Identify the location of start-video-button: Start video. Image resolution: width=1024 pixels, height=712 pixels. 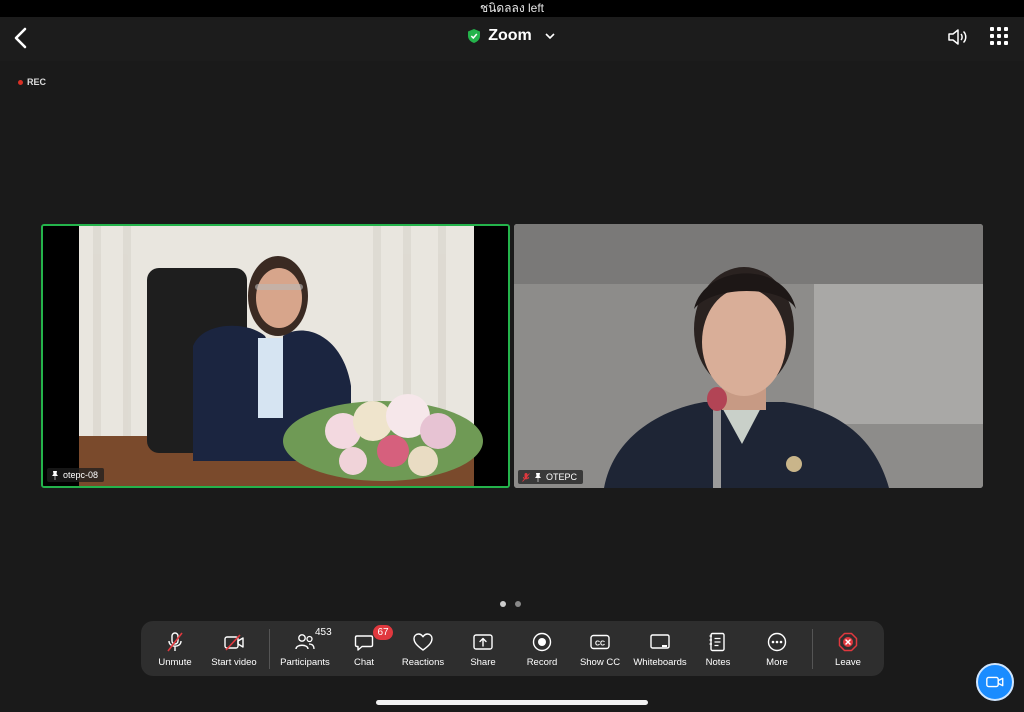
(234, 648).